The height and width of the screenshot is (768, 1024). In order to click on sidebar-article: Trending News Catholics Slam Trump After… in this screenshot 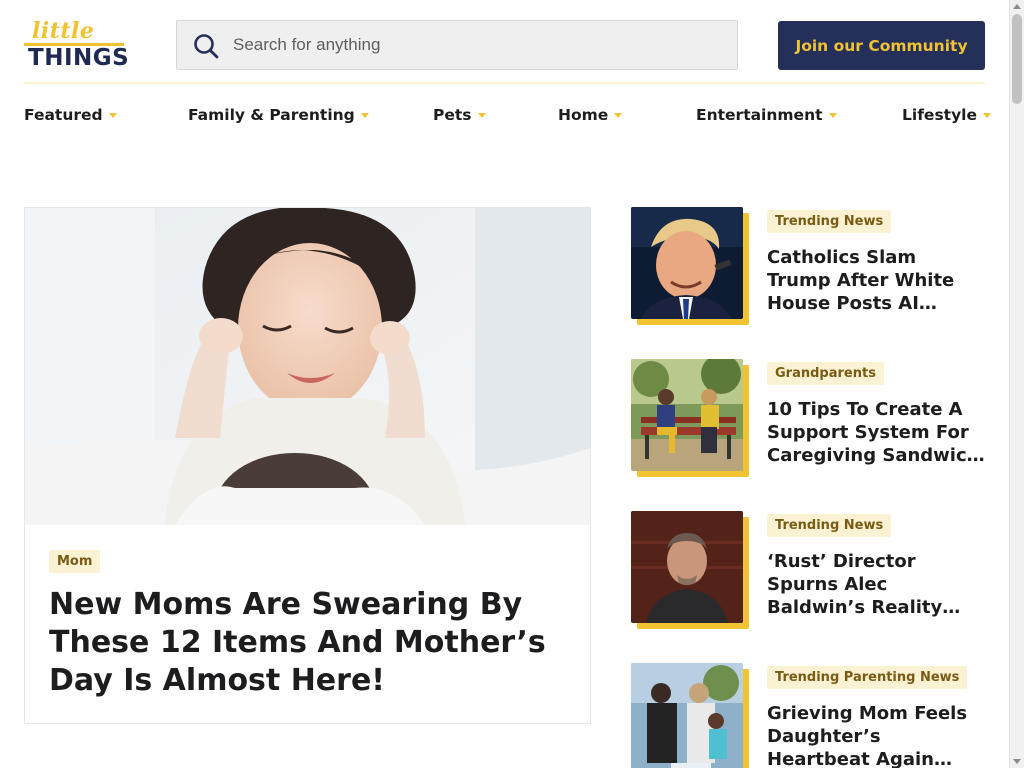, I will do `click(808, 272)`.